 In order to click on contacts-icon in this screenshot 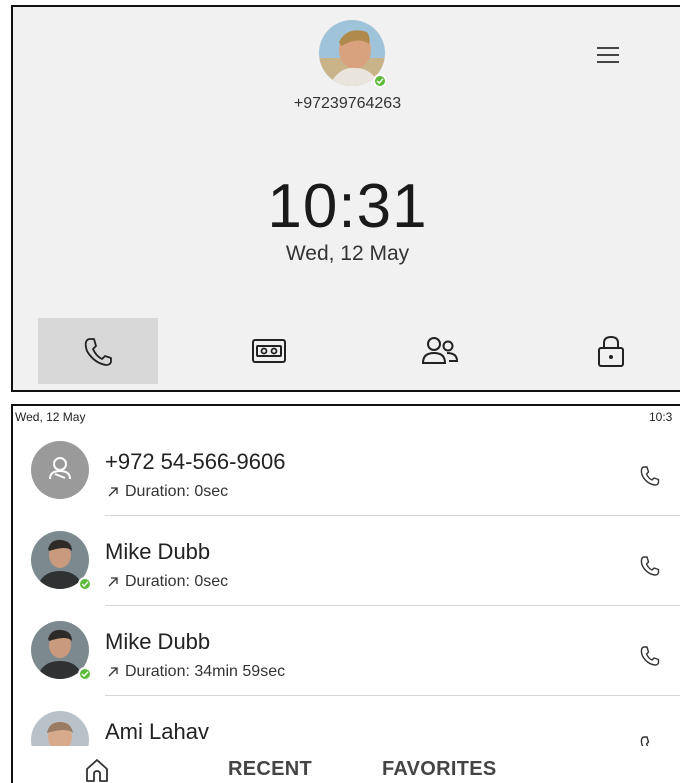, I will do `click(440, 350)`.